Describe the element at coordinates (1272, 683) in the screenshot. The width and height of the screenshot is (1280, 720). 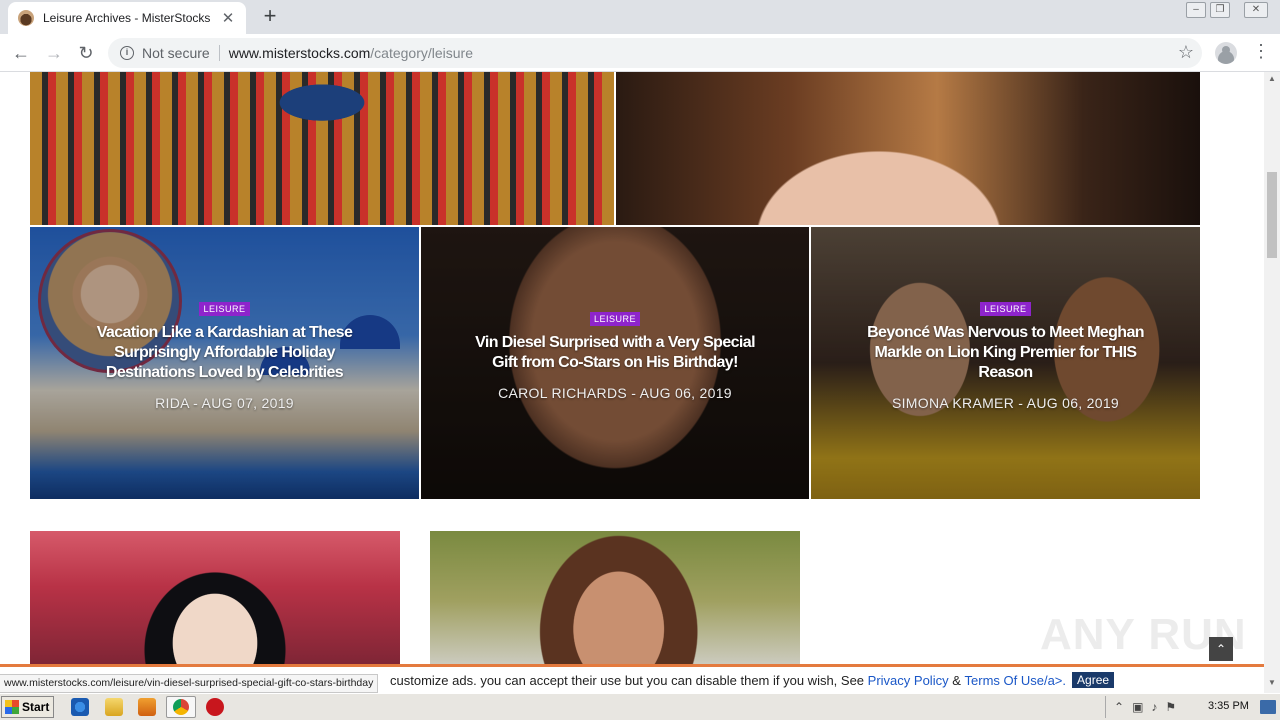
I see `scroll-down-icon: ▼` at that location.